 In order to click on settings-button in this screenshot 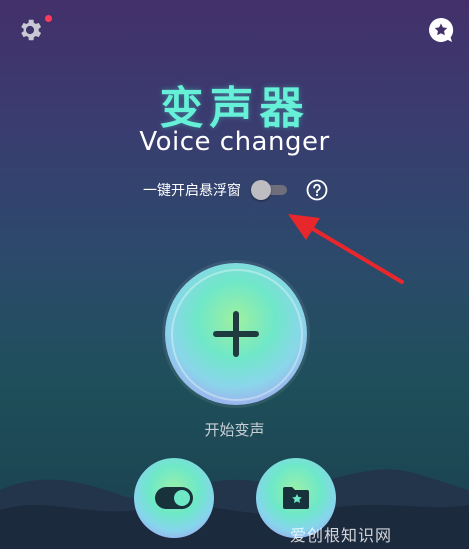, I will do `click(32, 30)`.